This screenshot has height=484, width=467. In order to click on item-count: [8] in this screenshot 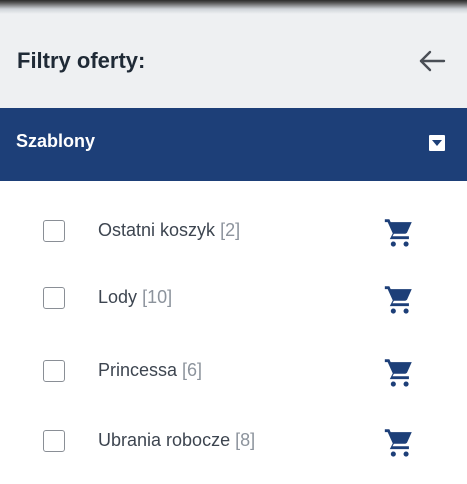, I will do `click(245, 440)`.